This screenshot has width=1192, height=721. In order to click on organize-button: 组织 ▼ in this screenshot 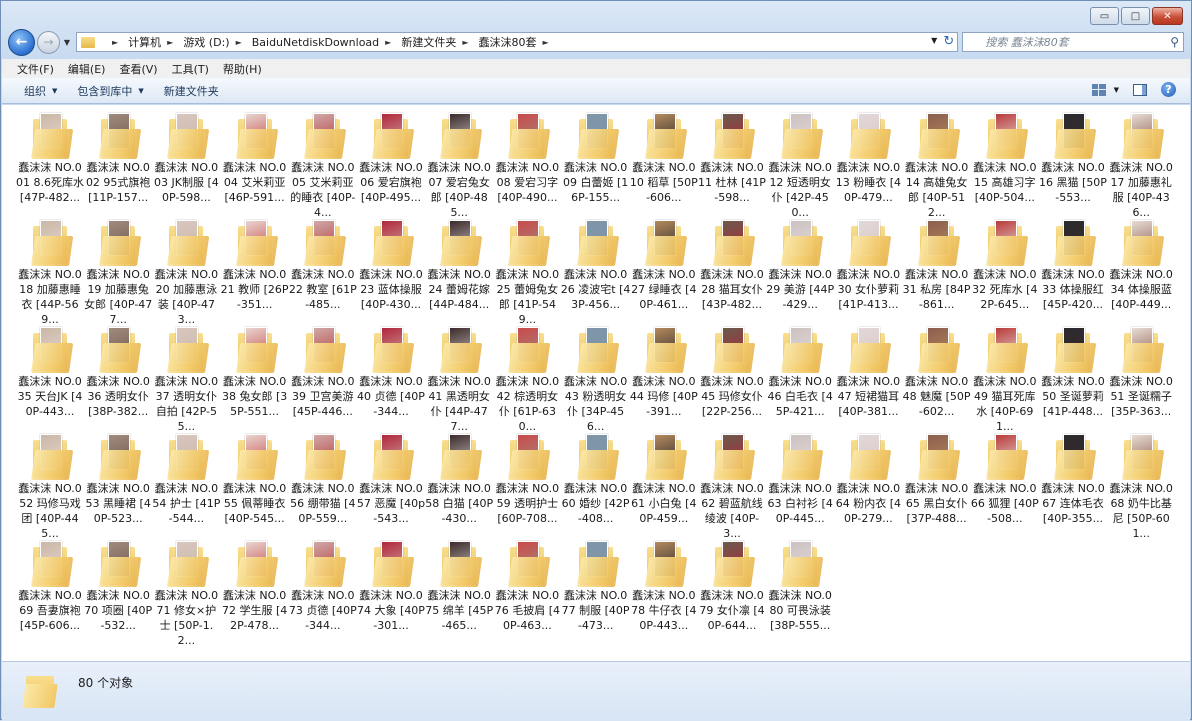, I will do `click(42, 91)`.